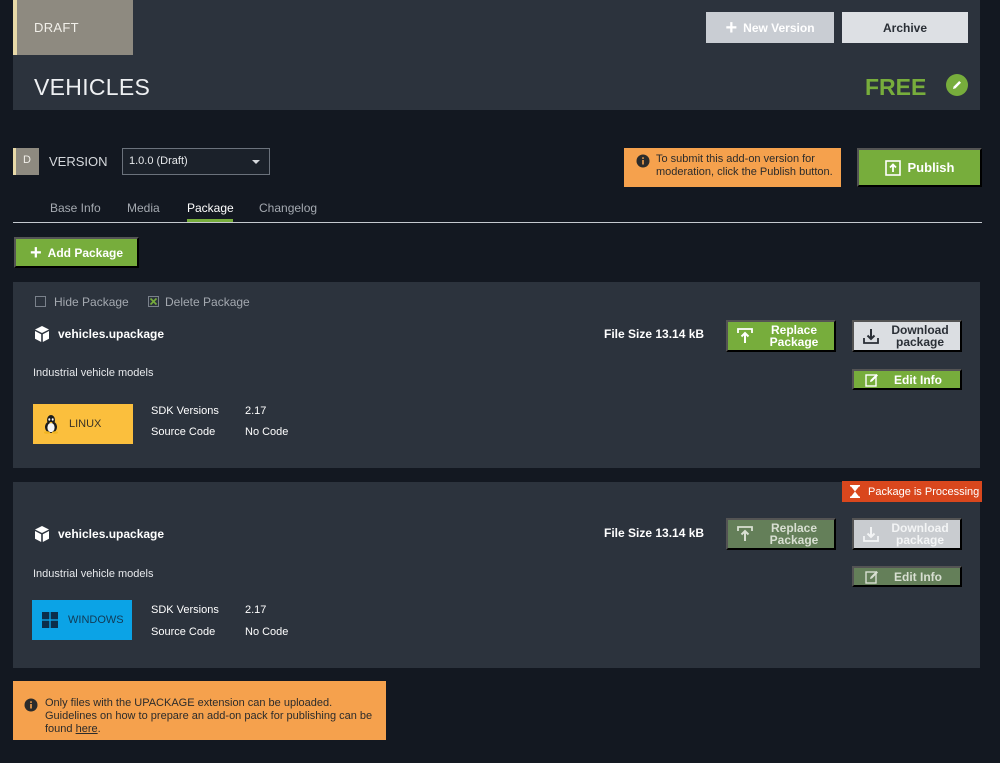 This screenshot has height=763, width=1000. I want to click on archive-label: Archive, so click(905, 27).